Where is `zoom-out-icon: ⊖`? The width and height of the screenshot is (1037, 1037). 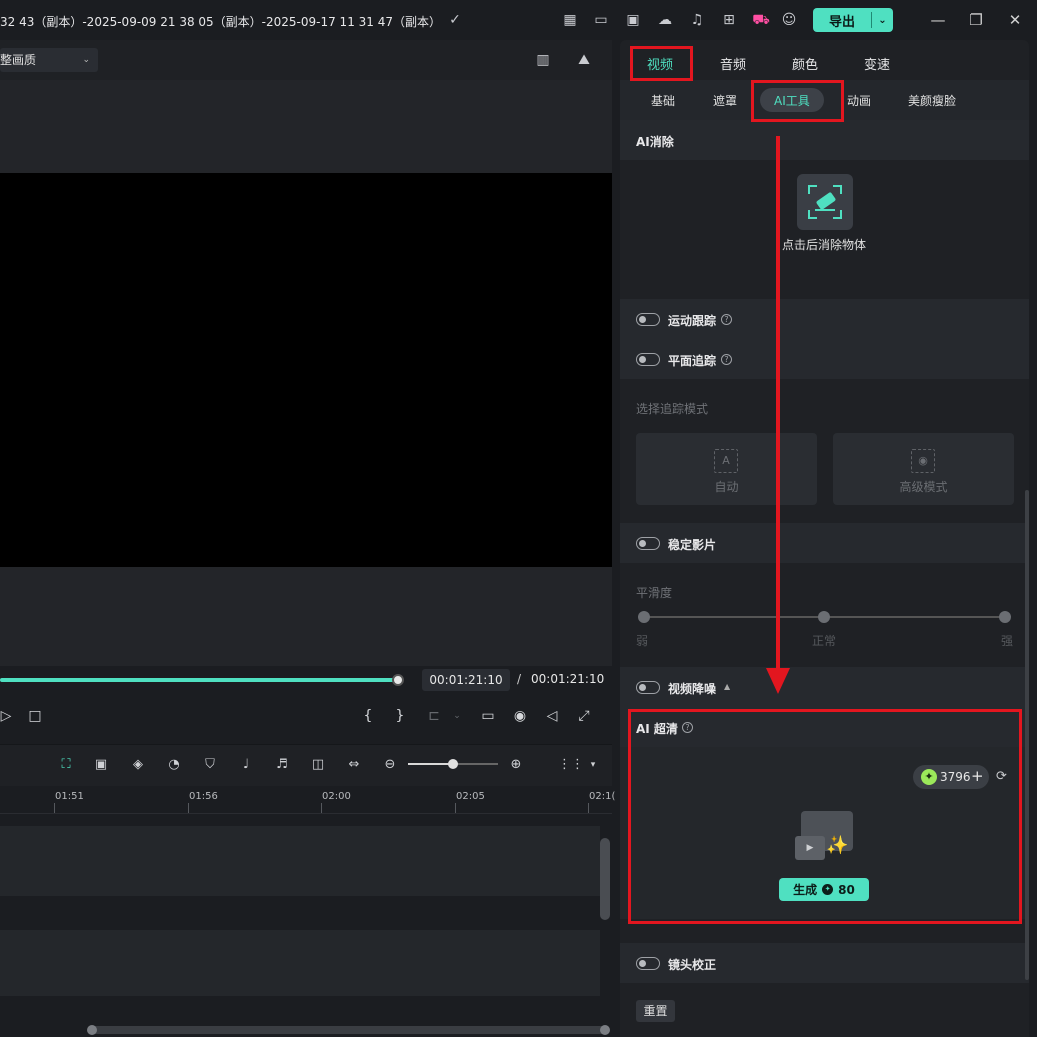
zoom-out-icon: ⊖ is located at coordinates (390, 765).